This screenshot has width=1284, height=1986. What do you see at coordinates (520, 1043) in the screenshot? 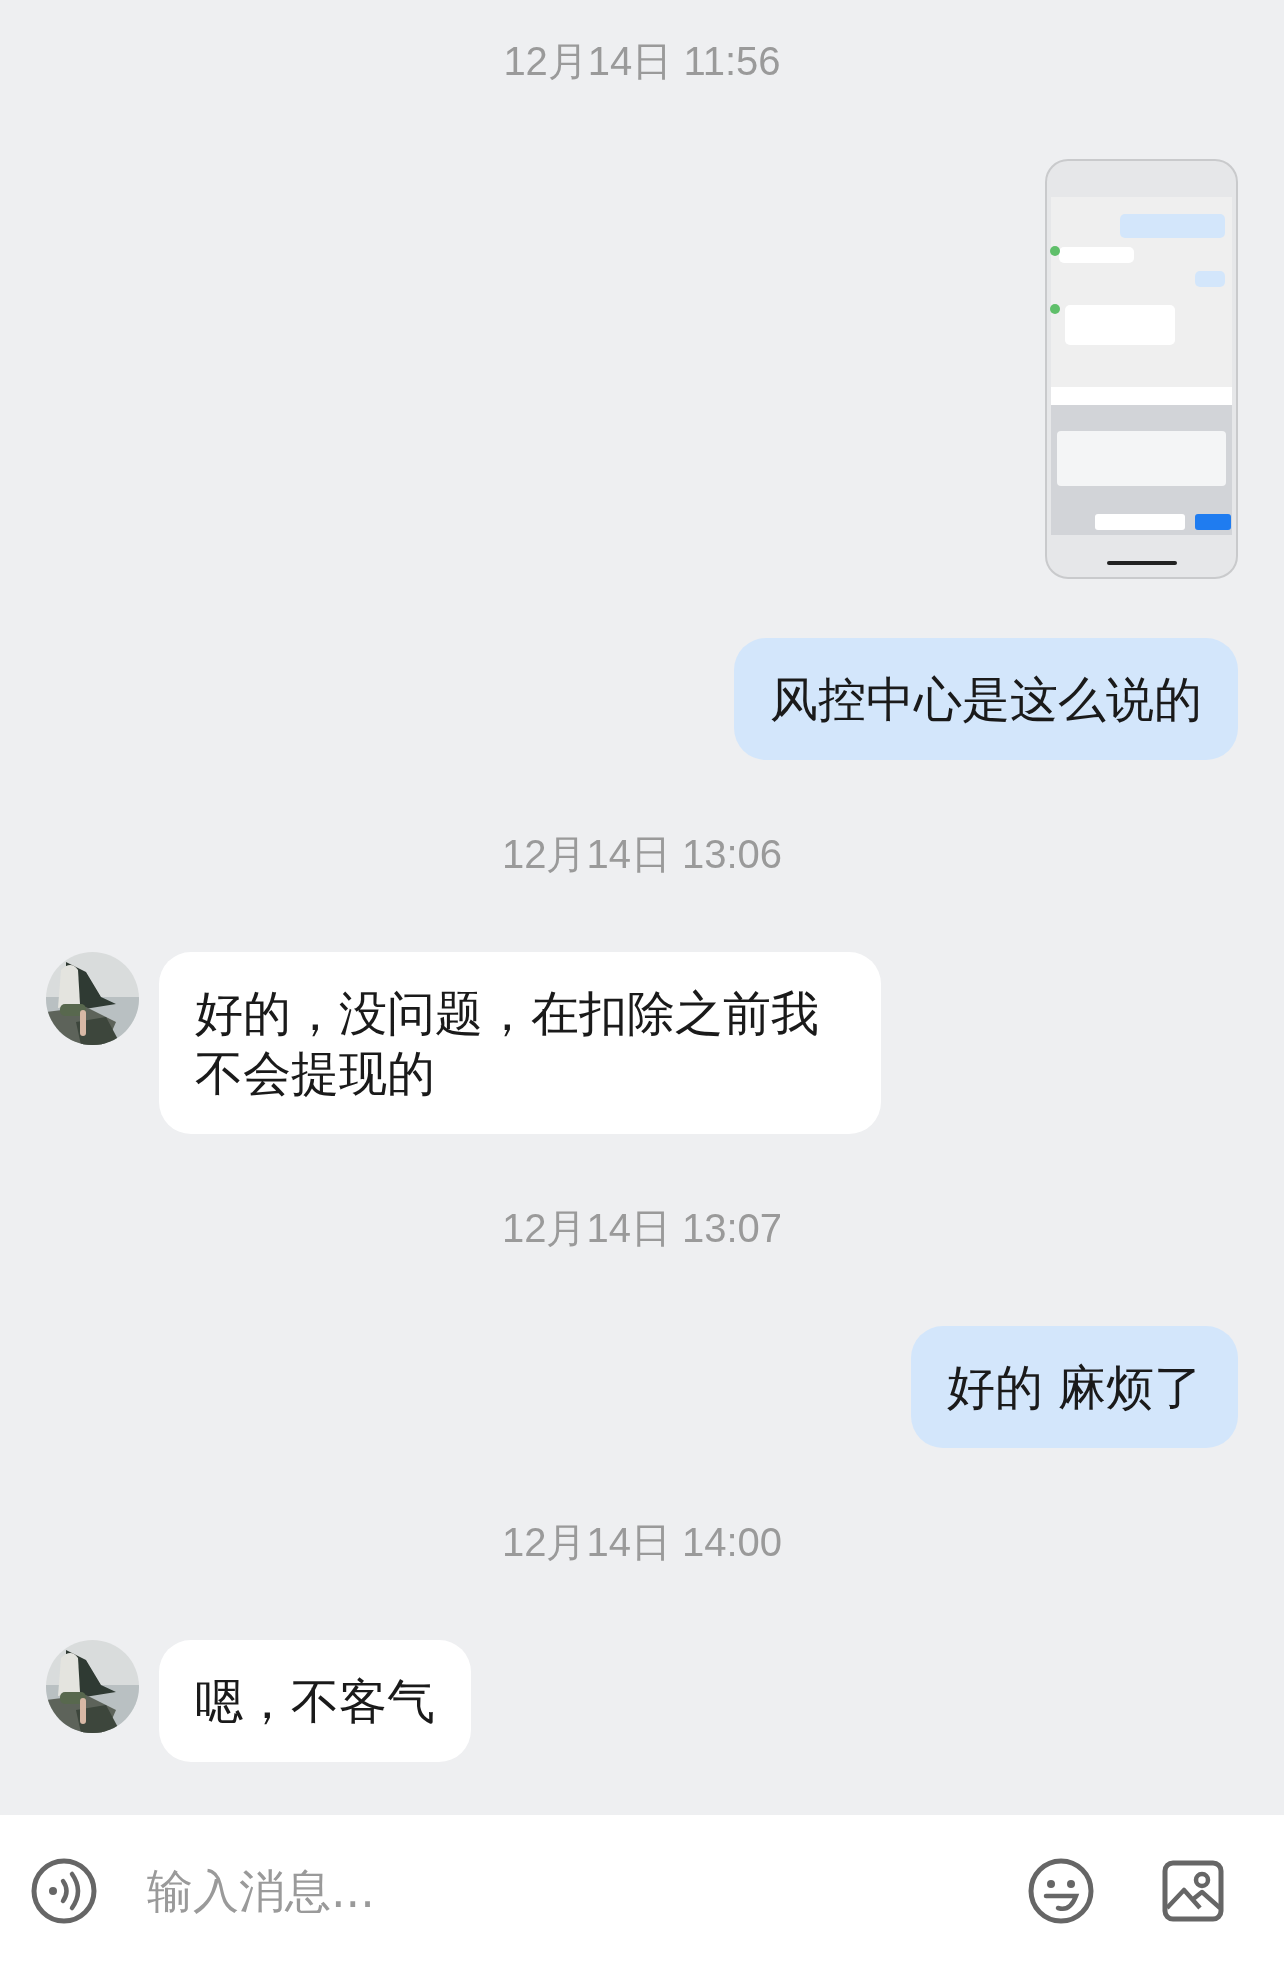
I see `message-bubble: 好的，没问题，在扣除之前我不会提现的` at bounding box center [520, 1043].